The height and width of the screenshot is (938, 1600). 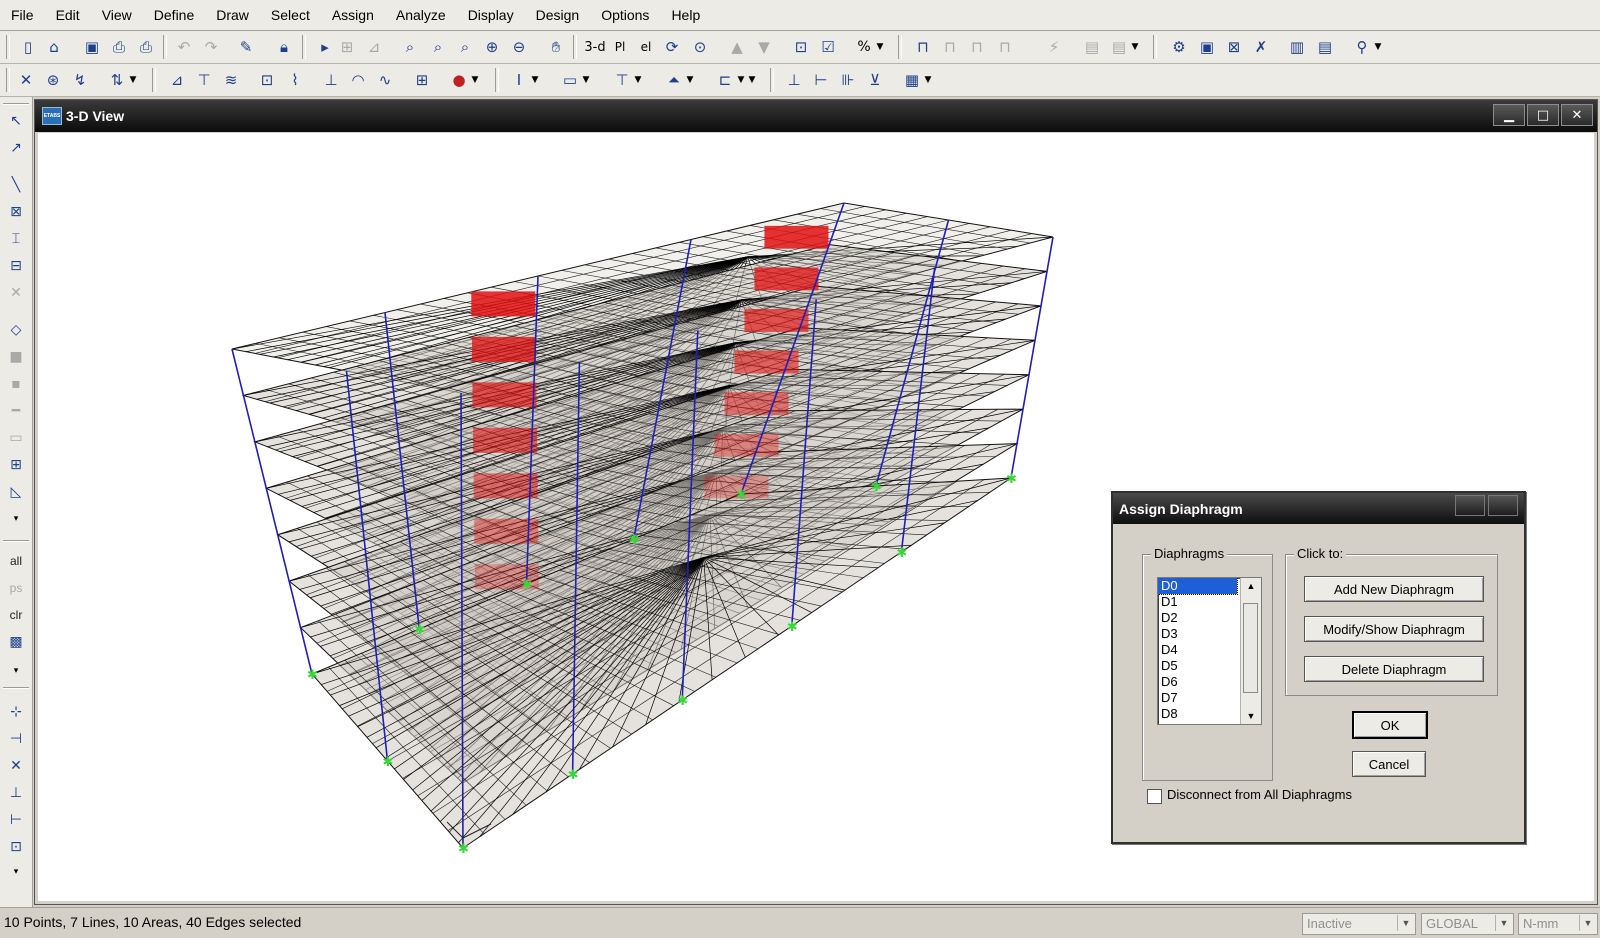 I want to click on list-item: D7, so click(x=1197, y=698).